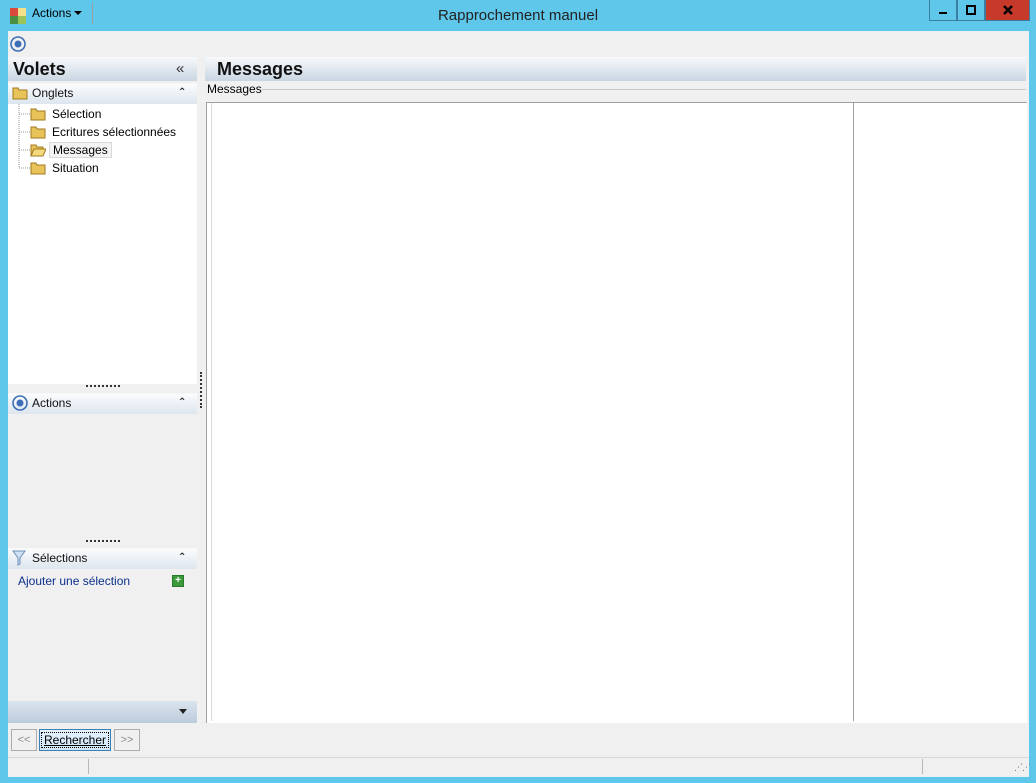 The width and height of the screenshot is (1036, 783). What do you see at coordinates (53, 93) in the screenshot?
I see `tabs-section-label: Onglets` at bounding box center [53, 93].